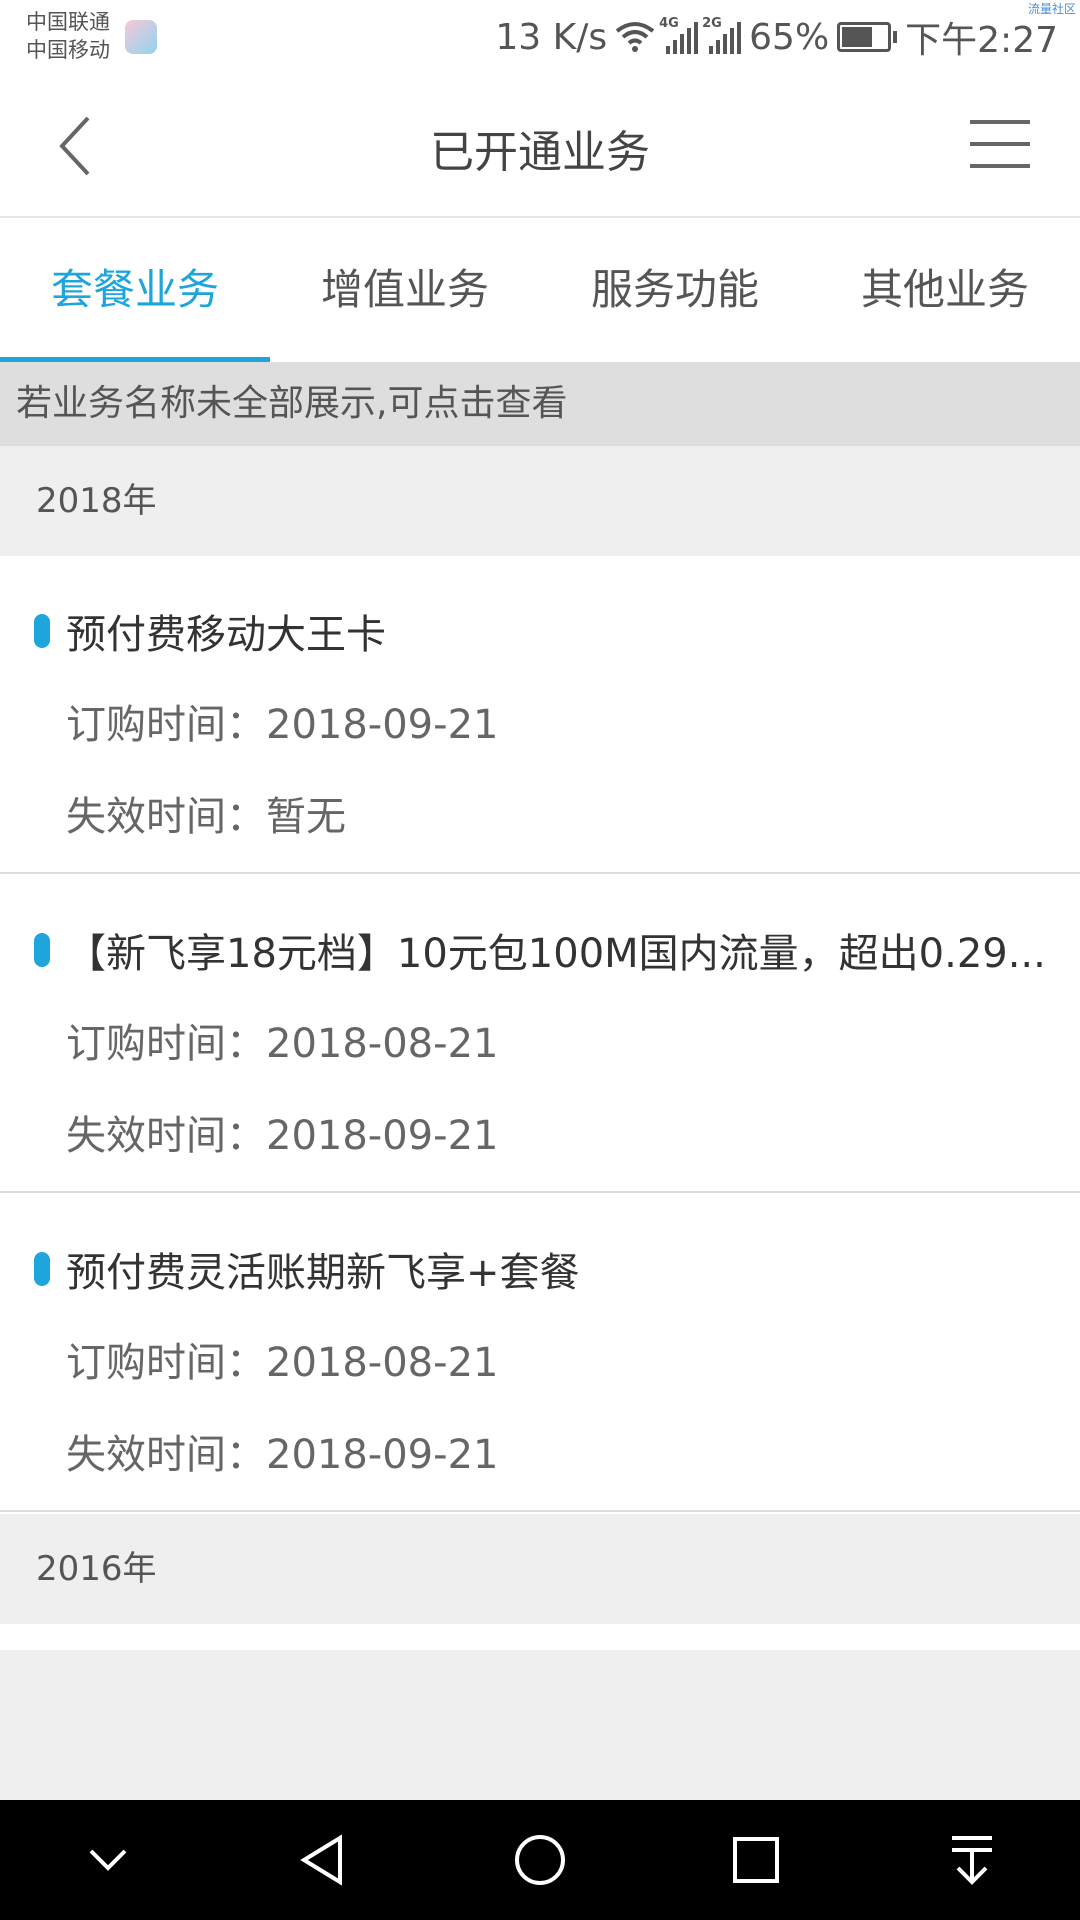 The image size is (1080, 1920). I want to click on notification-pull-button, so click(972, 1860).